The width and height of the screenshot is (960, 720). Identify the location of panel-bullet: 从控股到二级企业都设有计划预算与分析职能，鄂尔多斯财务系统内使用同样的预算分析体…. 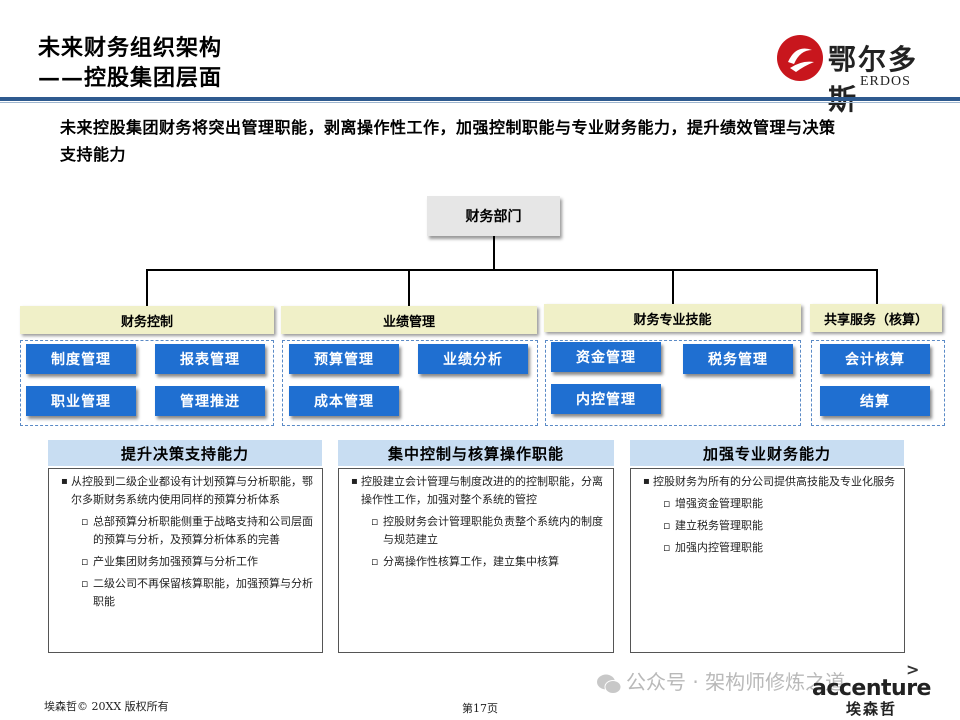
(187, 491).